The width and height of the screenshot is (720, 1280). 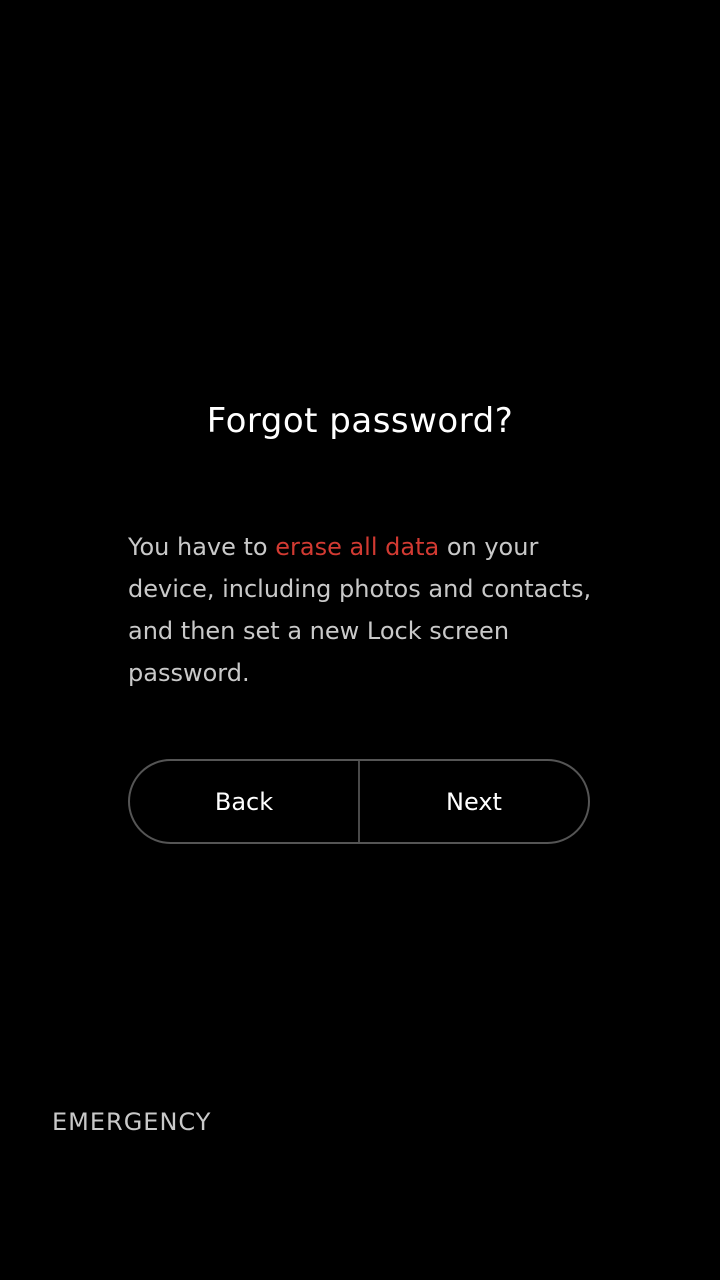 What do you see at coordinates (474, 801) in the screenshot?
I see `next-button: Next` at bounding box center [474, 801].